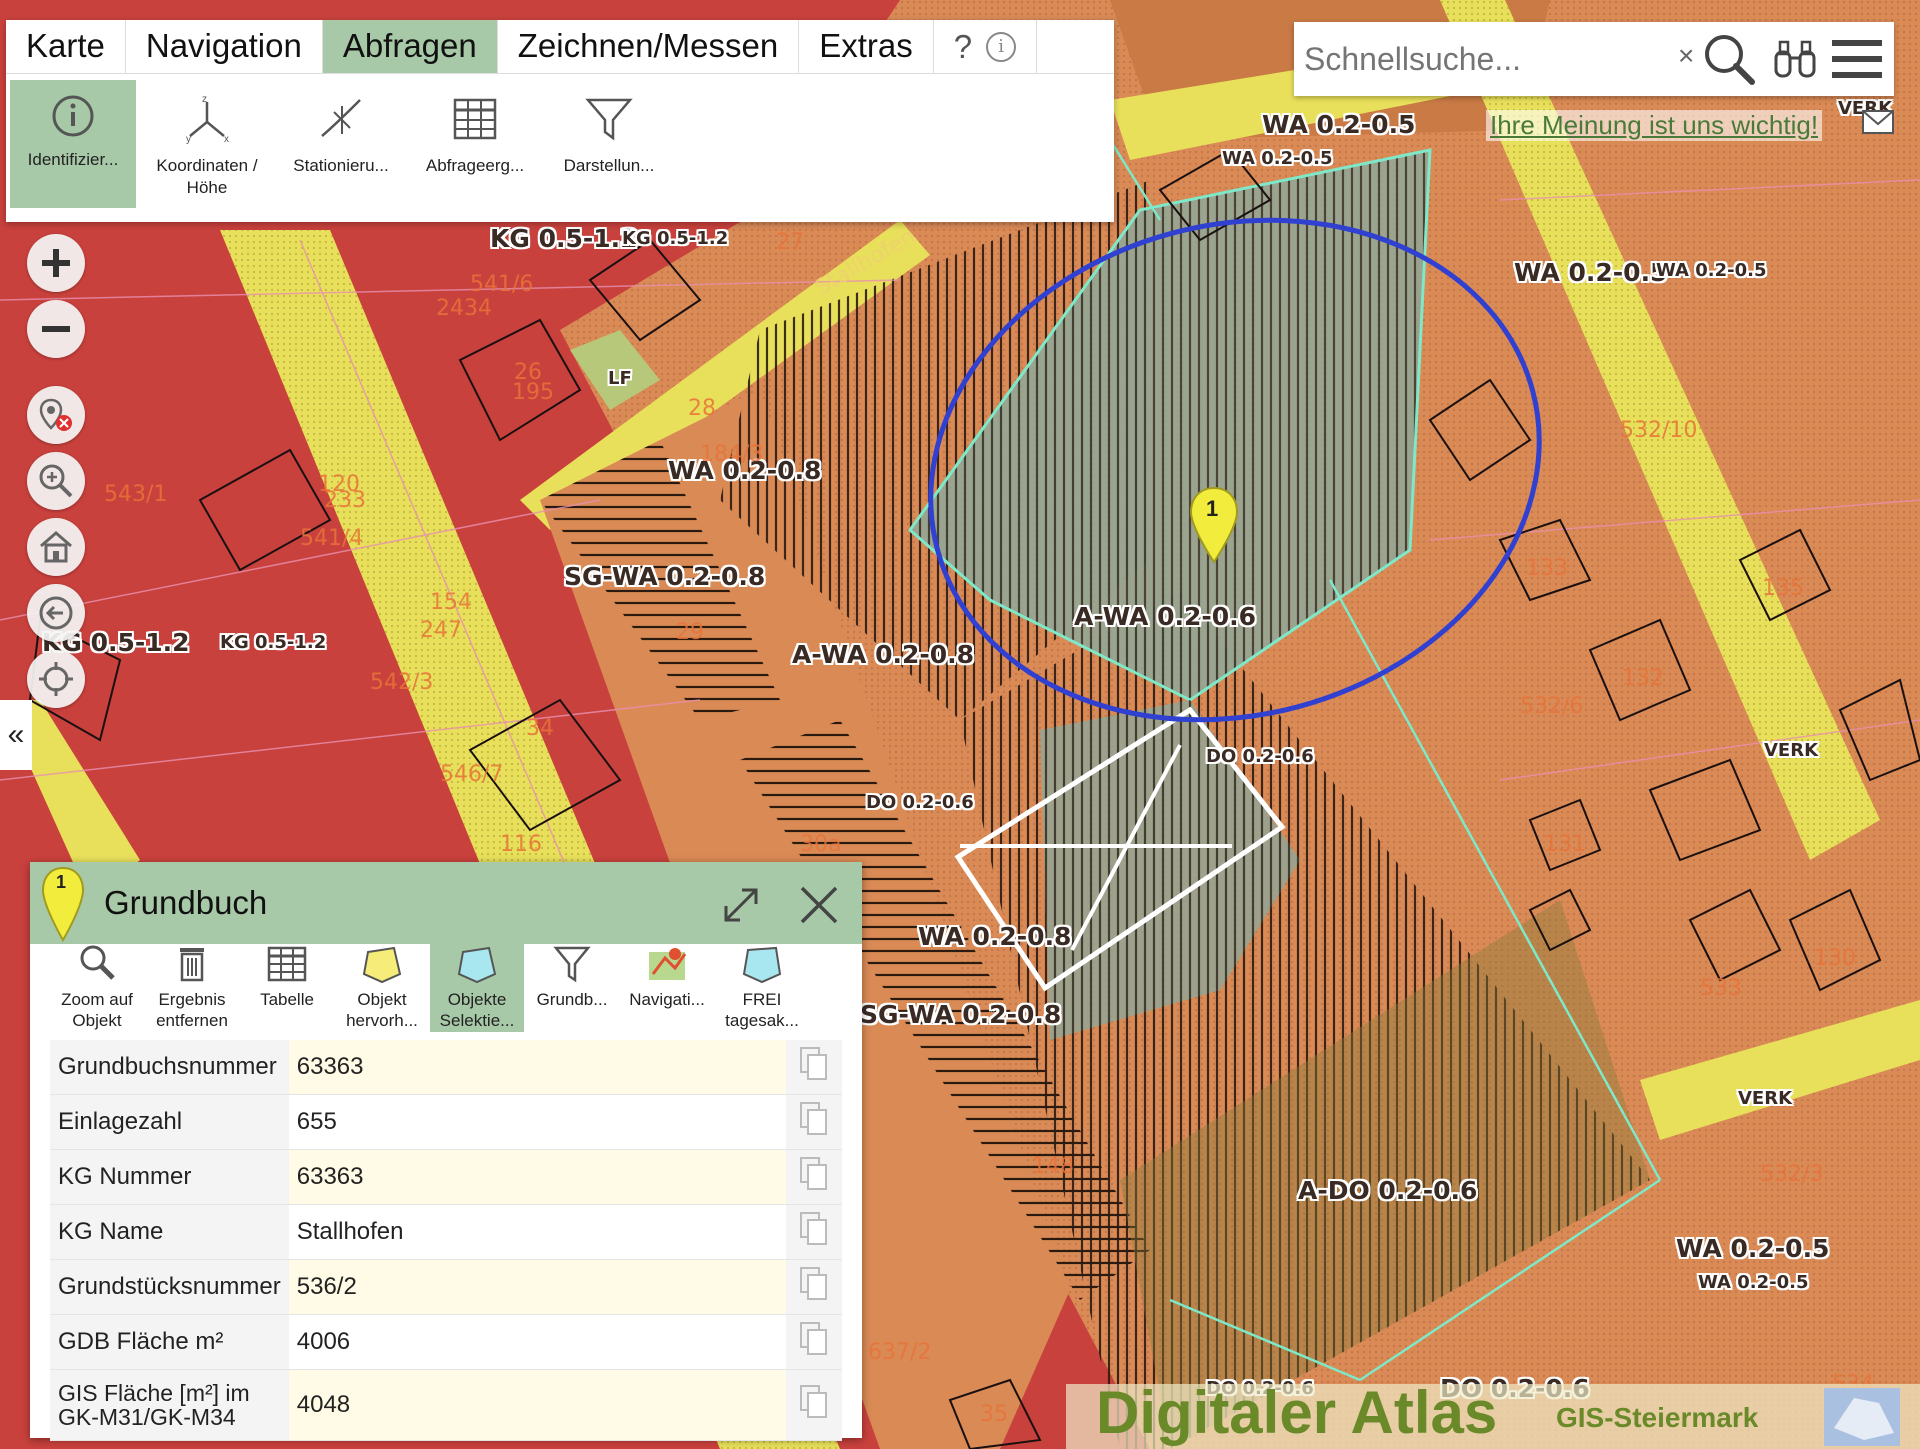 This screenshot has height=1449, width=1920. Describe the element at coordinates (1729, 59) in the screenshot. I see `search-icon` at that location.